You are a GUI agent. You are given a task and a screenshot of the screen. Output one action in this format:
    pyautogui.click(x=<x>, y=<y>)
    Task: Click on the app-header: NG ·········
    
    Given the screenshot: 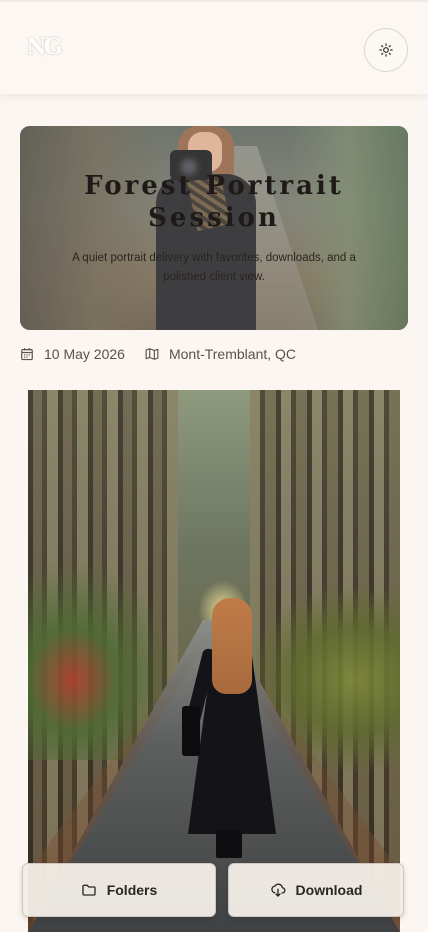 What is the action you would take?
    pyautogui.click(x=214, y=47)
    